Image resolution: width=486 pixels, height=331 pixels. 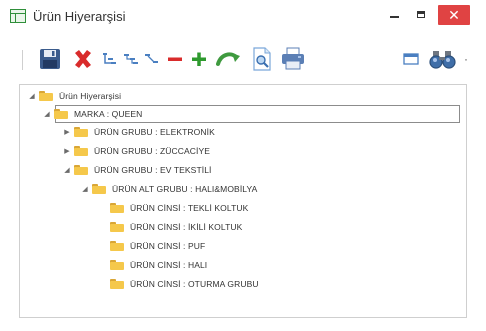 What do you see at coordinates (108, 114) in the screenshot?
I see `tree-node-label: MARKA : QUEEN` at bounding box center [108, 114].